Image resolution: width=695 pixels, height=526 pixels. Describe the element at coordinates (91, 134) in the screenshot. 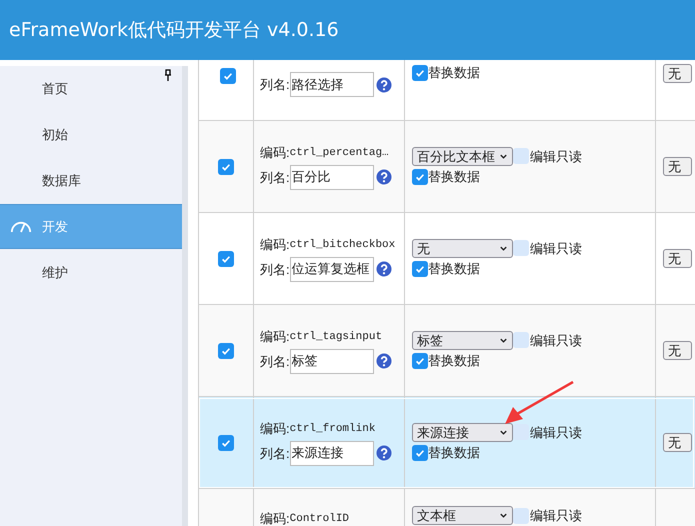

I see `sidebar-item: 初始` at that location.